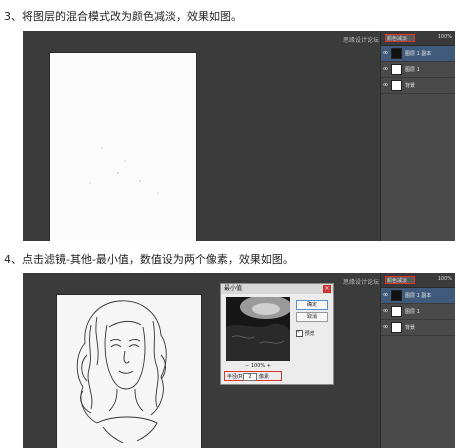  What do you see at coordinates (312, 305) in the screenshot?
I see `ok-button: 确定` at bounding box center [312, 305].